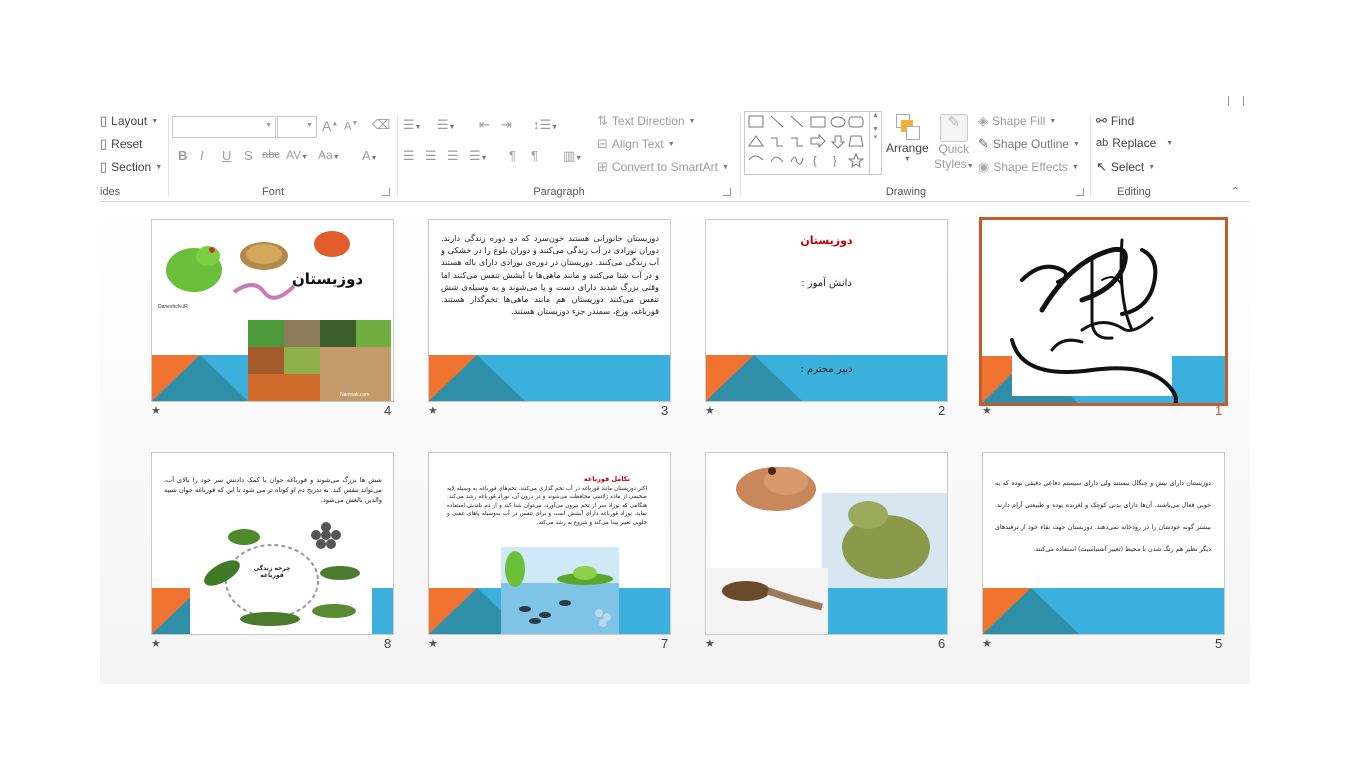 The image size is (1350, 784). Describe the element at coordinates (875, 143) in the screenshot. I see `gallery-scroll: ▲ ▼ ▾` at that location.